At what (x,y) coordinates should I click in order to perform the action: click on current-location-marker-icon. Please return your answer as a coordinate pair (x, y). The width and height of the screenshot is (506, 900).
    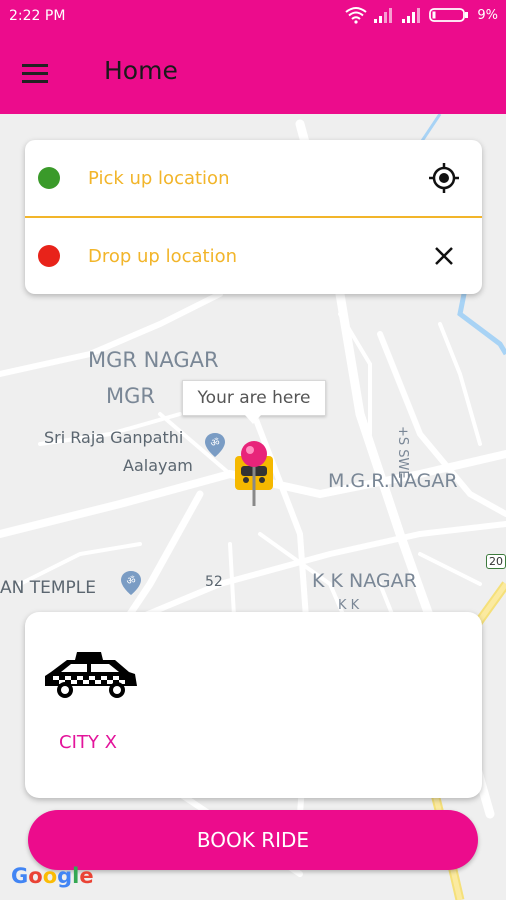
    Looking at the image, I should click on (254, 473).